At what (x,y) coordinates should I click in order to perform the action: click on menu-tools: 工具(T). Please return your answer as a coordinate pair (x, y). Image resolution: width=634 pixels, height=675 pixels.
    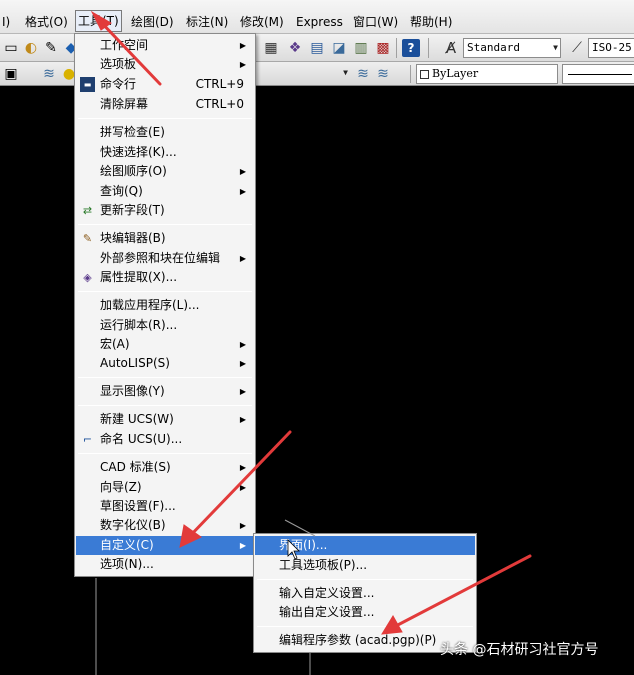
    Looking at the image, I should click on (98, 21).